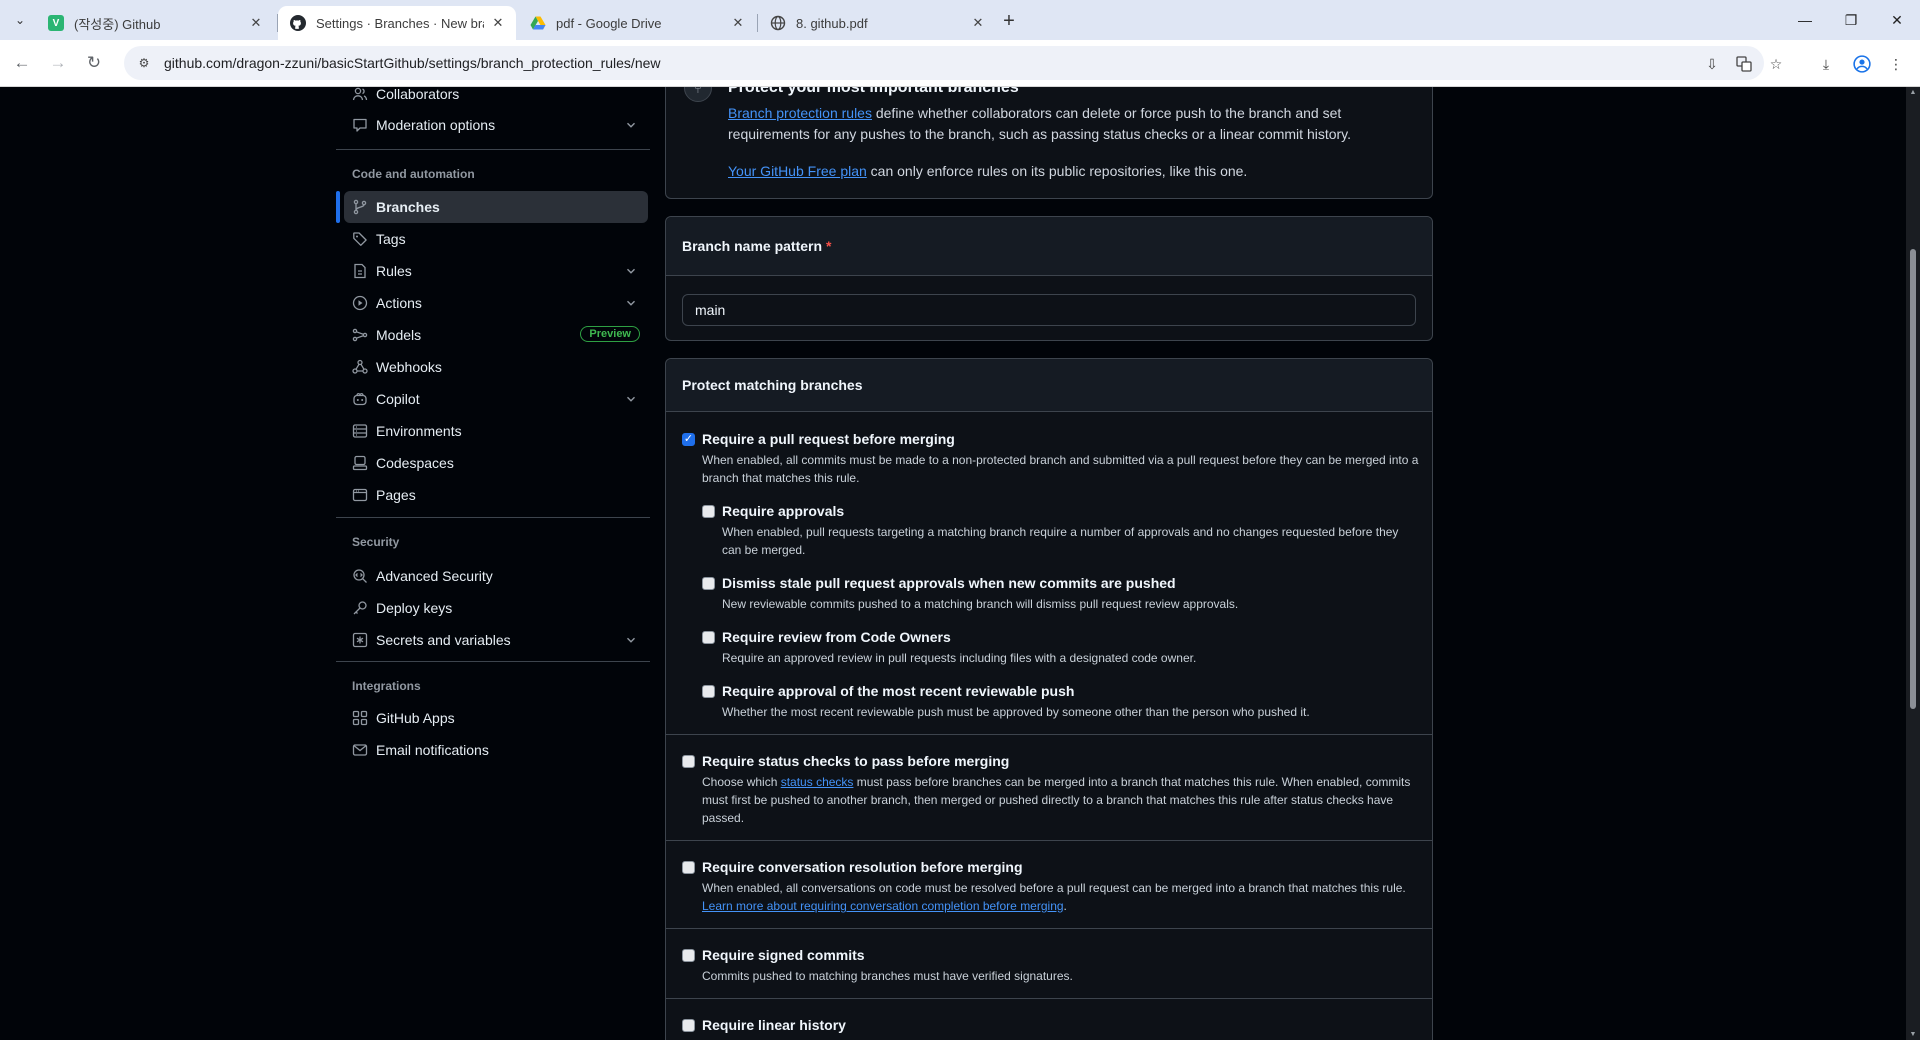 The width and height of the screenshot is (1920, 1040). What do you see at coordinates (496, 303) in the screenshot?
I see `sidebar-item-actions: Actions` at bounding box center [496, 303].